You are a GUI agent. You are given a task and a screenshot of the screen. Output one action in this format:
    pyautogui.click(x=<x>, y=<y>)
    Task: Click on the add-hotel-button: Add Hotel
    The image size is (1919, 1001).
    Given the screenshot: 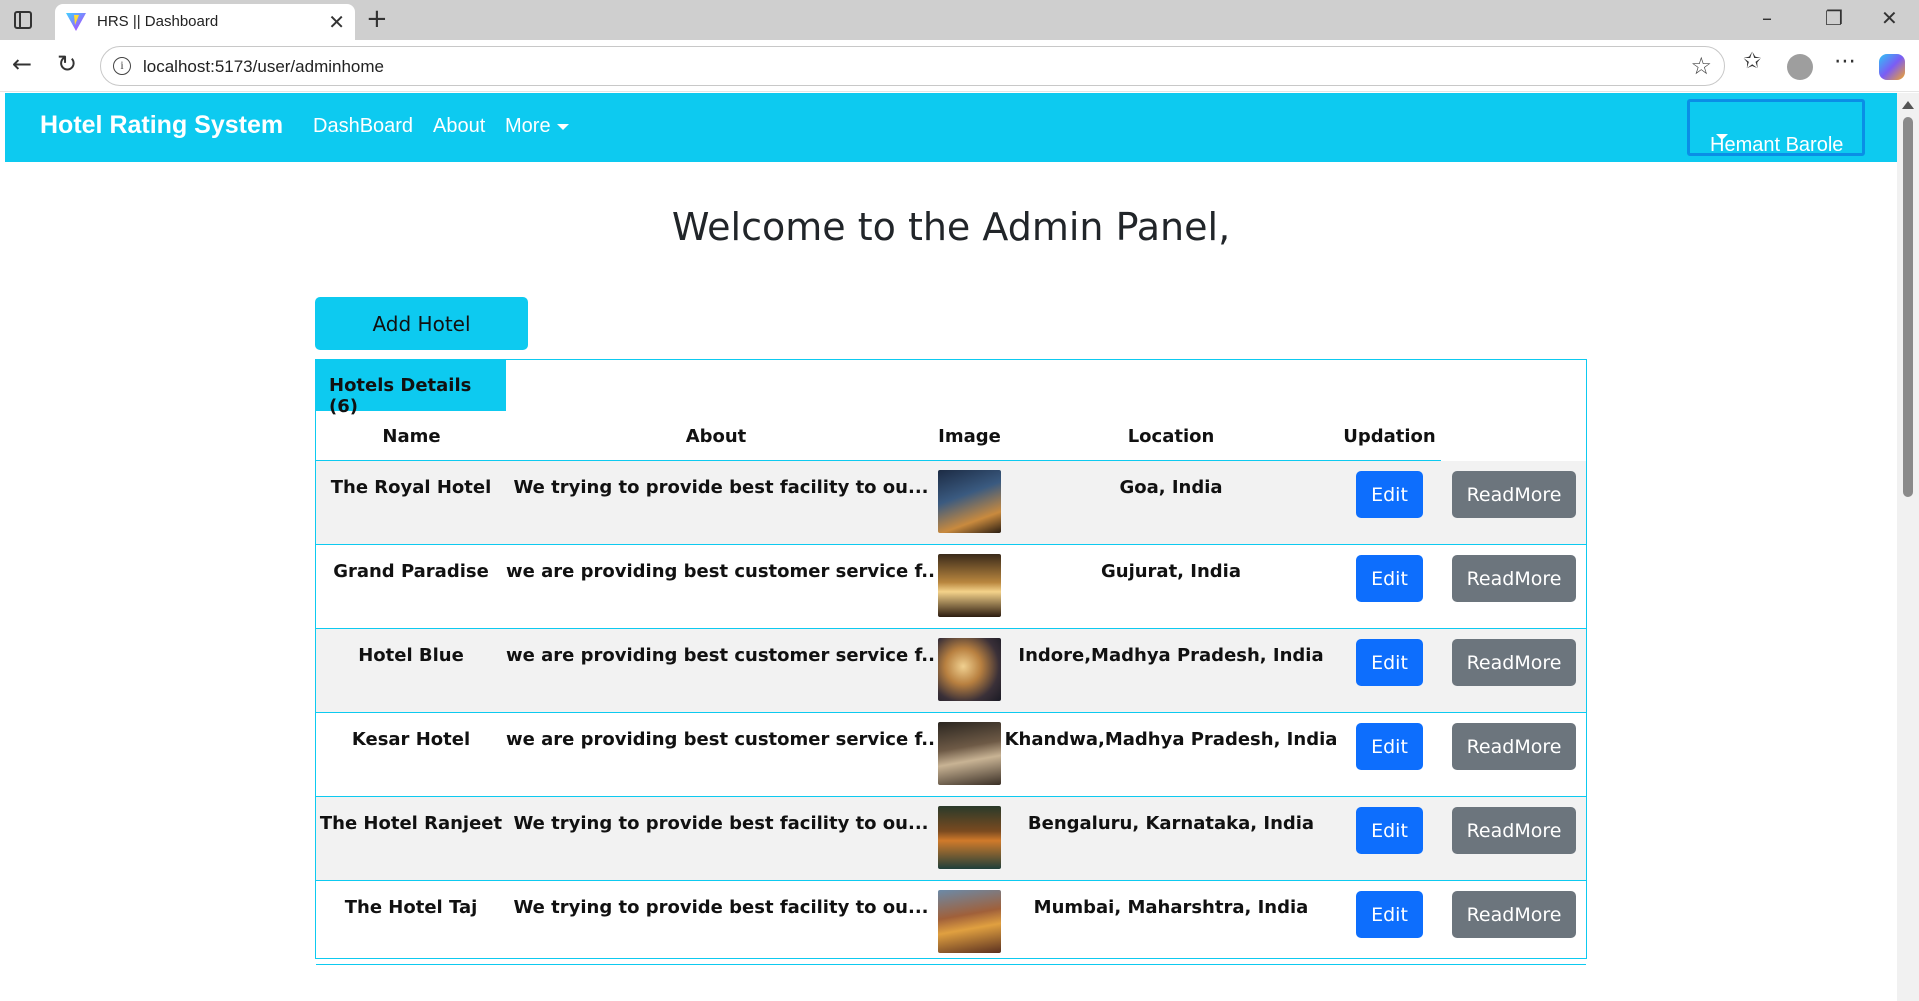 What is the action you would take?
    pyautogui.click(x=421, y=323)
    